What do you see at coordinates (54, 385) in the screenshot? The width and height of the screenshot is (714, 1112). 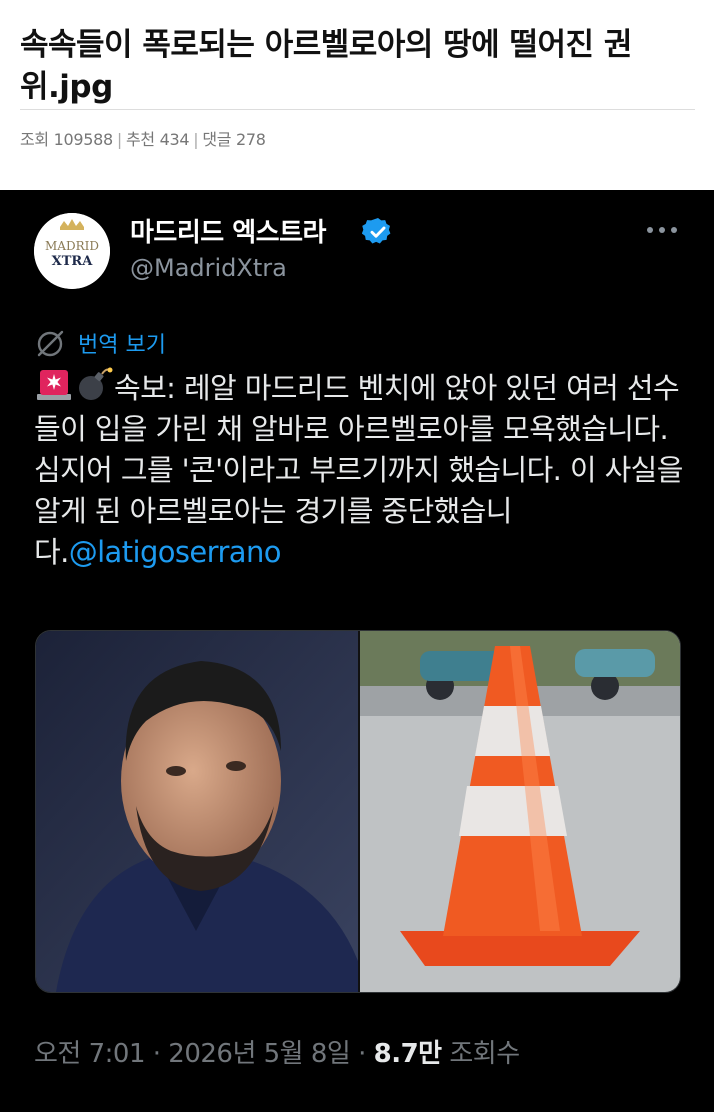 I see `rotating-light-emoji` at bounding box center [54, 385].